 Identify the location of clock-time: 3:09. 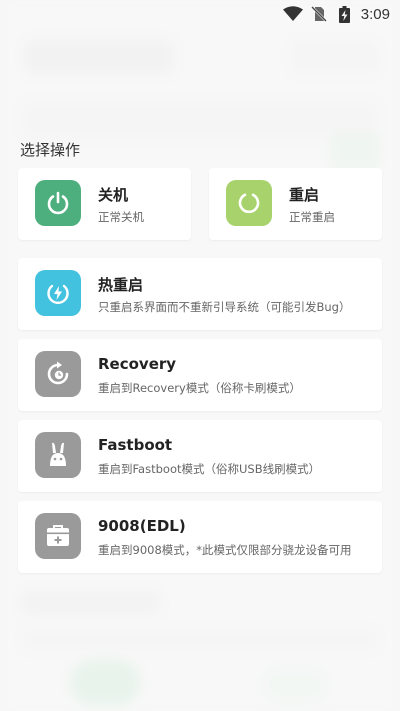
(375, 14).